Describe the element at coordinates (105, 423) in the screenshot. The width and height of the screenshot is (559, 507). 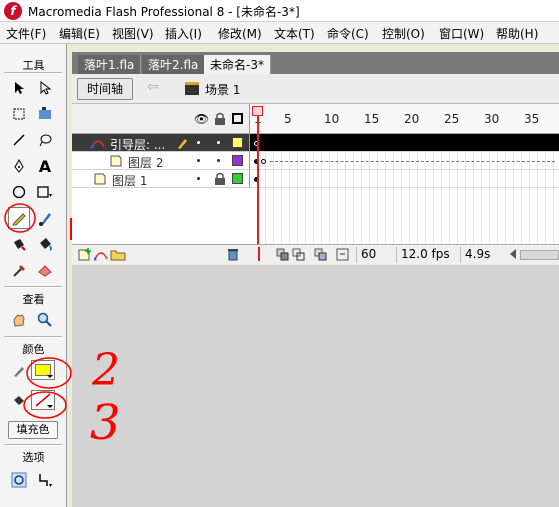
I see `annotation-number-3: 3` at that location.